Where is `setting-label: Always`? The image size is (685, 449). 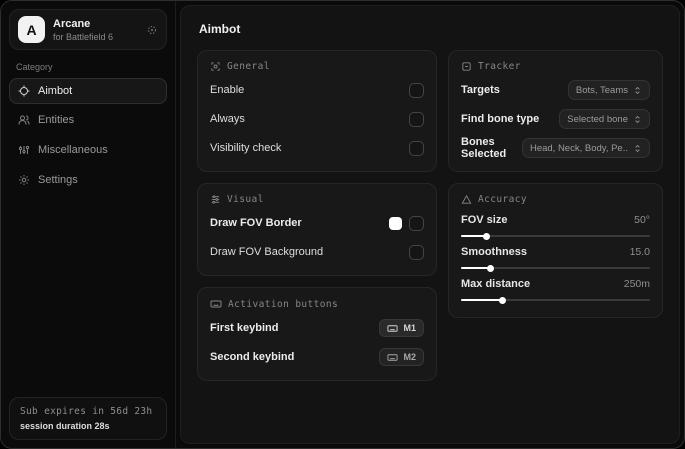
setting-label: Always is located at coordinates (227, 119).